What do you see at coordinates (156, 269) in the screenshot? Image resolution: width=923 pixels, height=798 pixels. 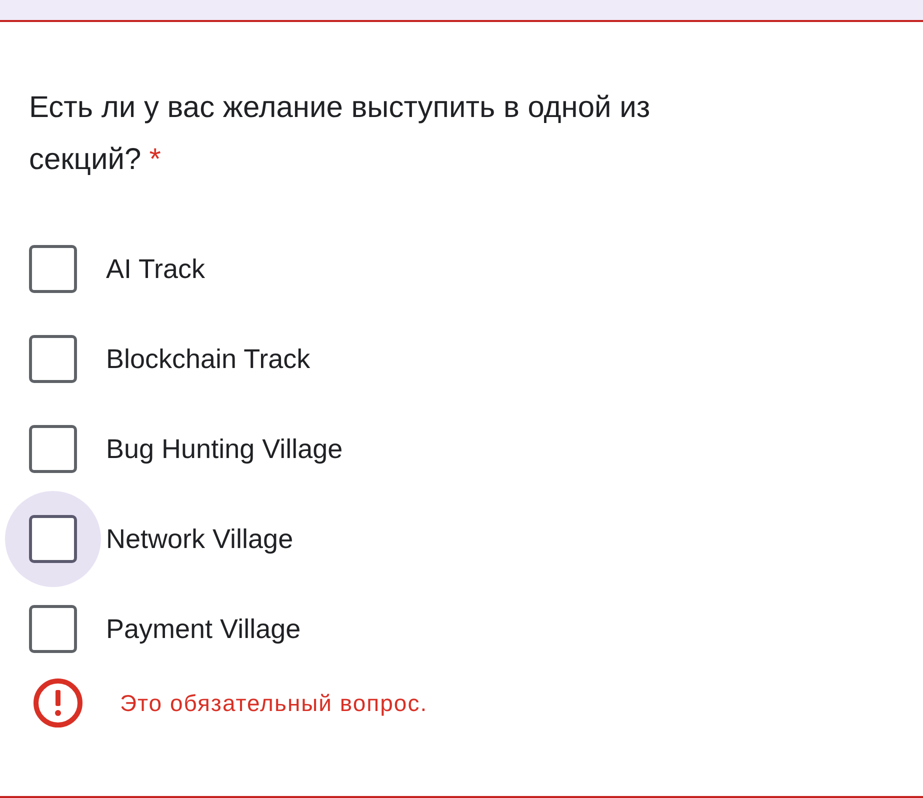 I see `option-label: AI Track` at bounding box center [156, 269].